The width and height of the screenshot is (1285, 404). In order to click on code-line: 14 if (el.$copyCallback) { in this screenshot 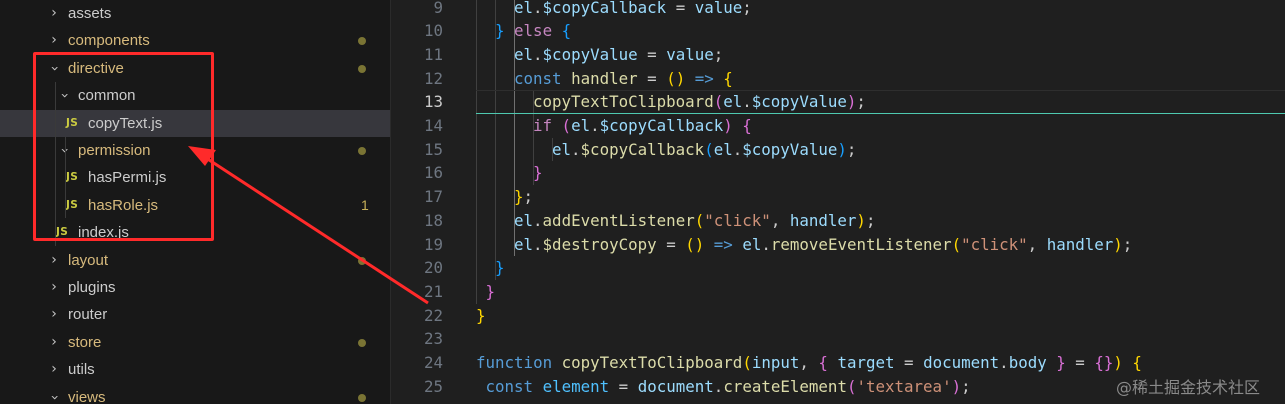, I will do `click(838, 126)`.